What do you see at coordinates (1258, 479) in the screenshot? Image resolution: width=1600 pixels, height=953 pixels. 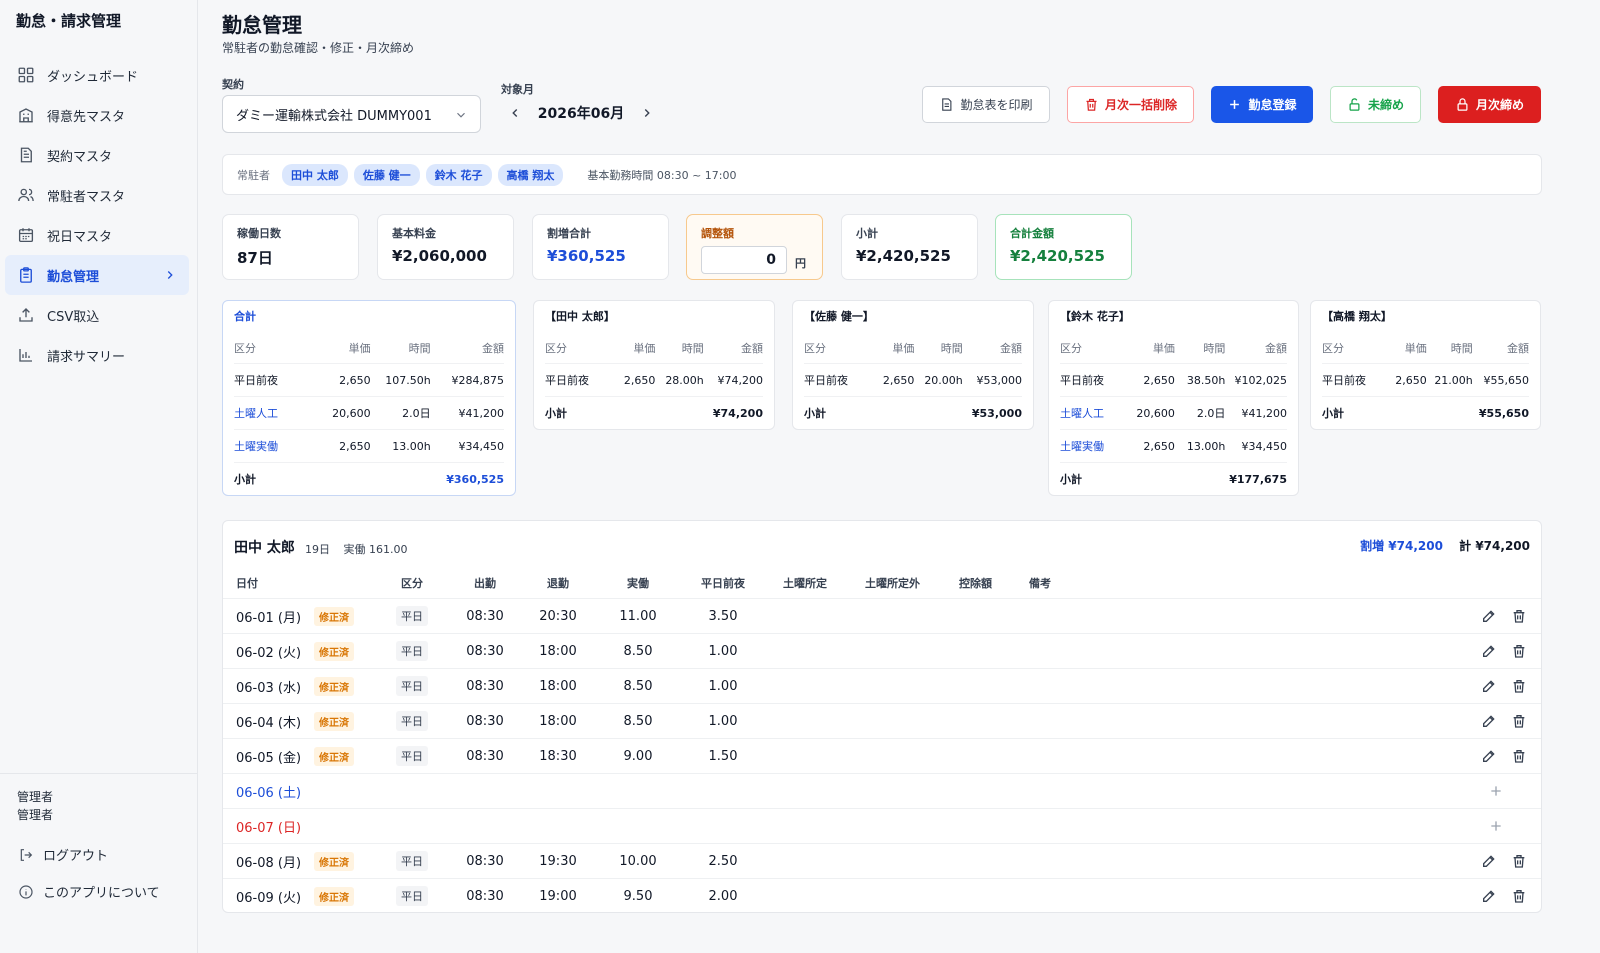 I see `subtotal-value: ¥177,675` at bounding box center [1258, 479].